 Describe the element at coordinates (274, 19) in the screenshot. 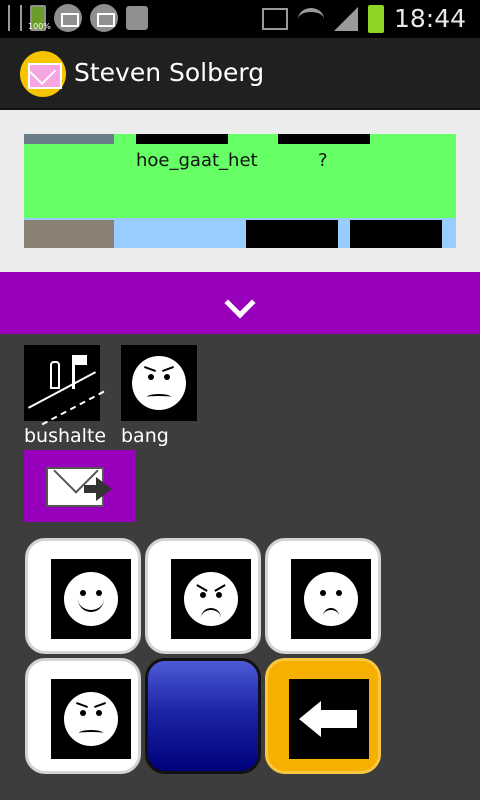

I see `vibrate-icon` at that location.